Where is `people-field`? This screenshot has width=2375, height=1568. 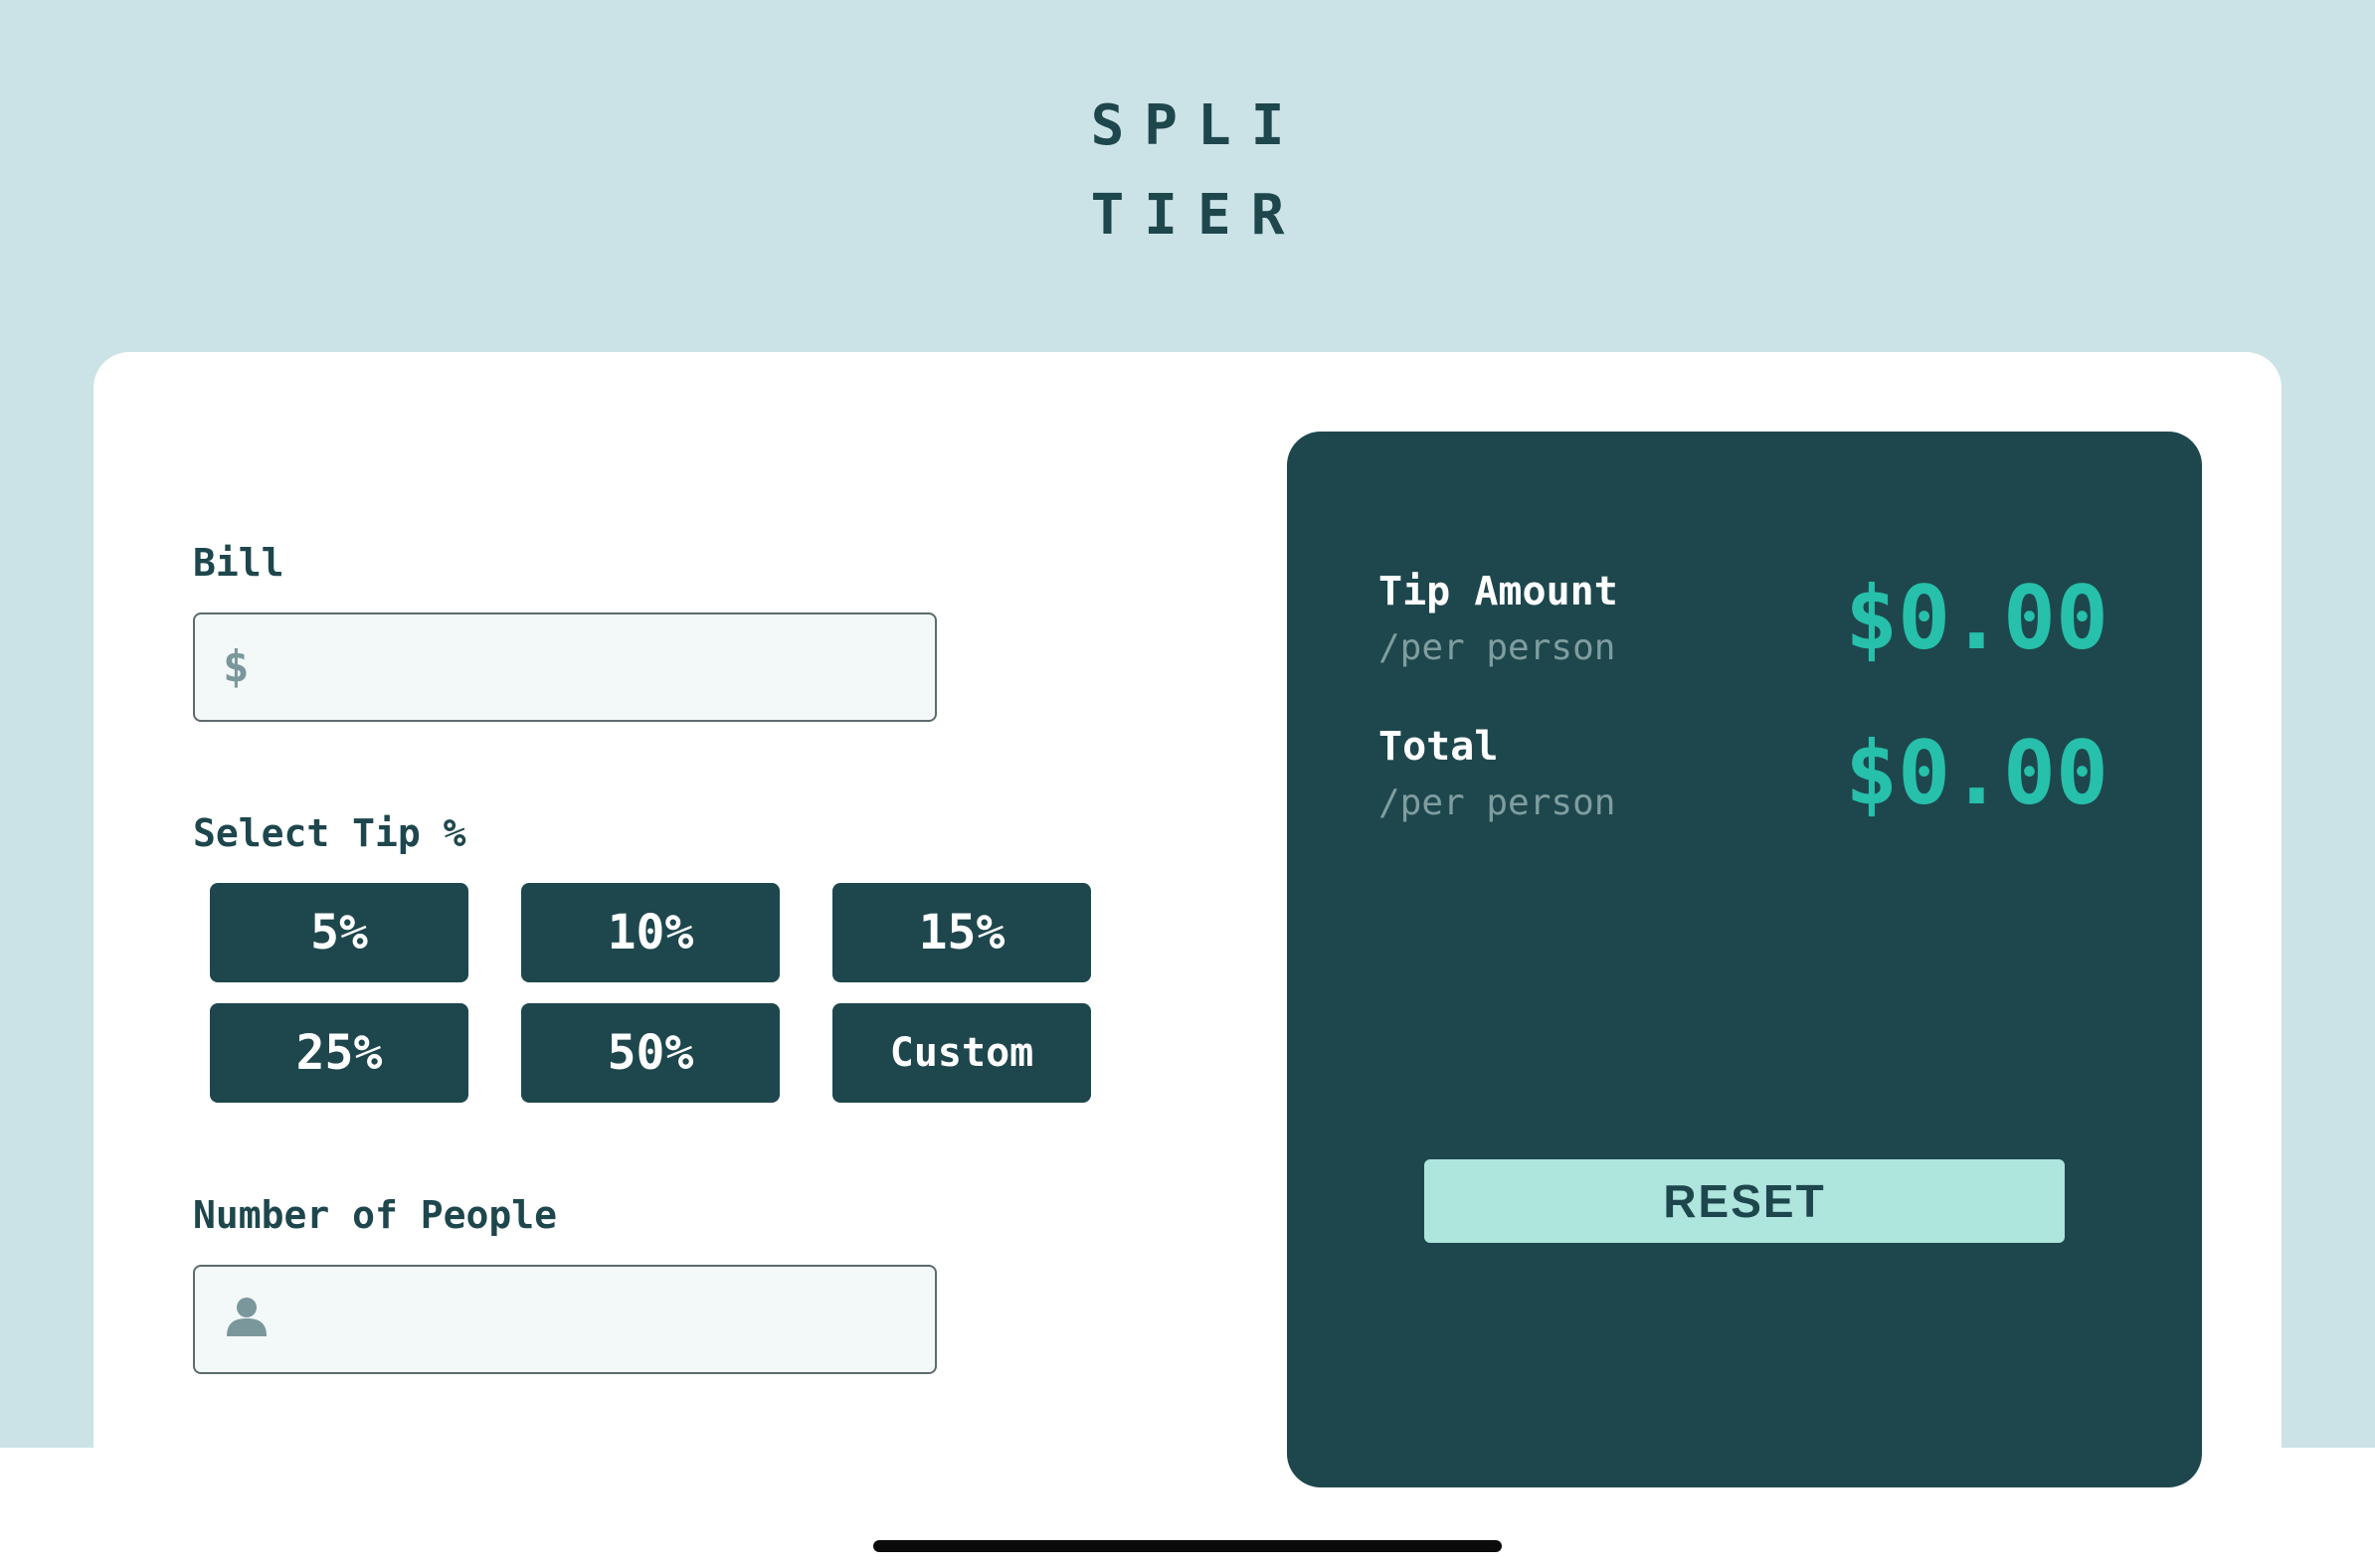 people-field is located at coordinates (565, 1319).